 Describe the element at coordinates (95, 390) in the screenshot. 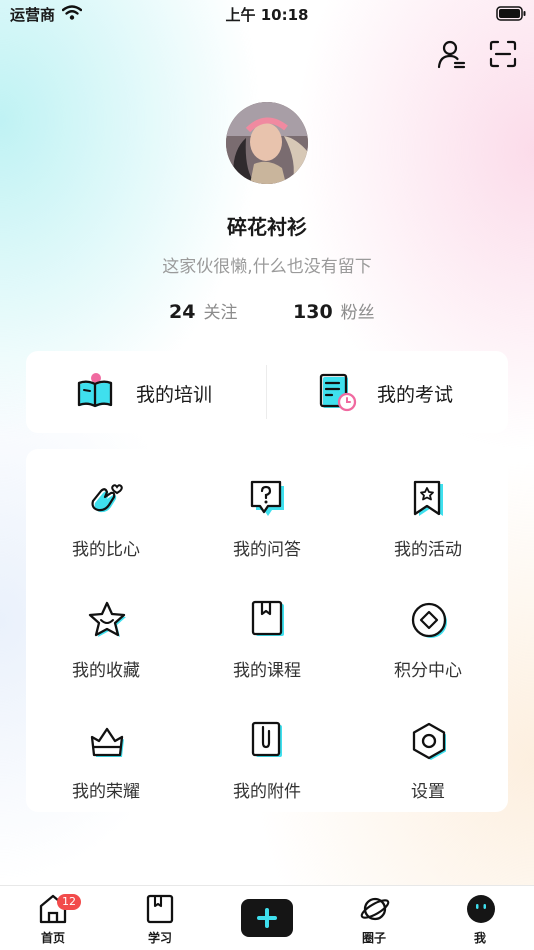

I see `training-book-icon` at that location.